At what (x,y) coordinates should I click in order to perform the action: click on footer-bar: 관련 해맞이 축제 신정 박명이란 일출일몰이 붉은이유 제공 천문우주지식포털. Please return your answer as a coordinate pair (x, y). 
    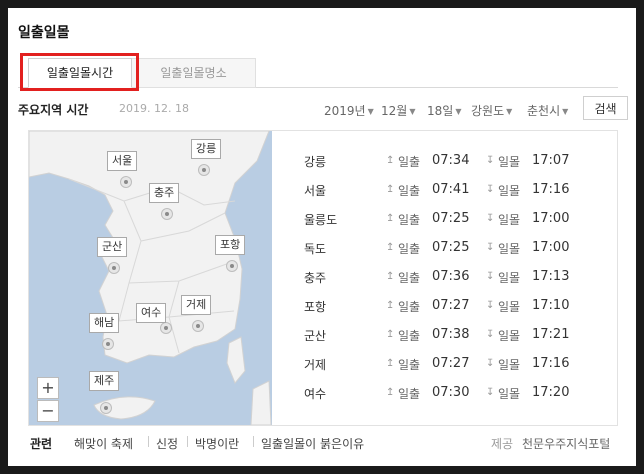
    Looking at the image, I should click on (321, 443).